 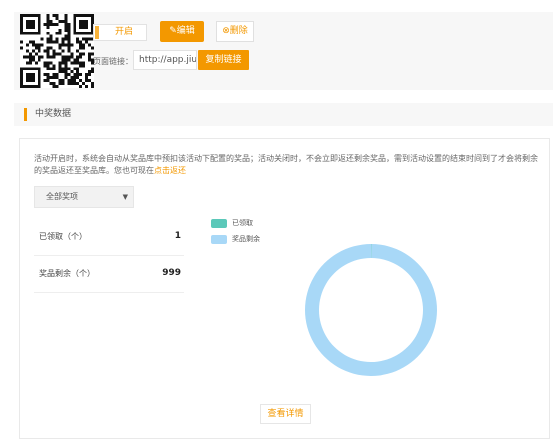 I want to click on prize-donut-chart, so click(x=371, y=310).